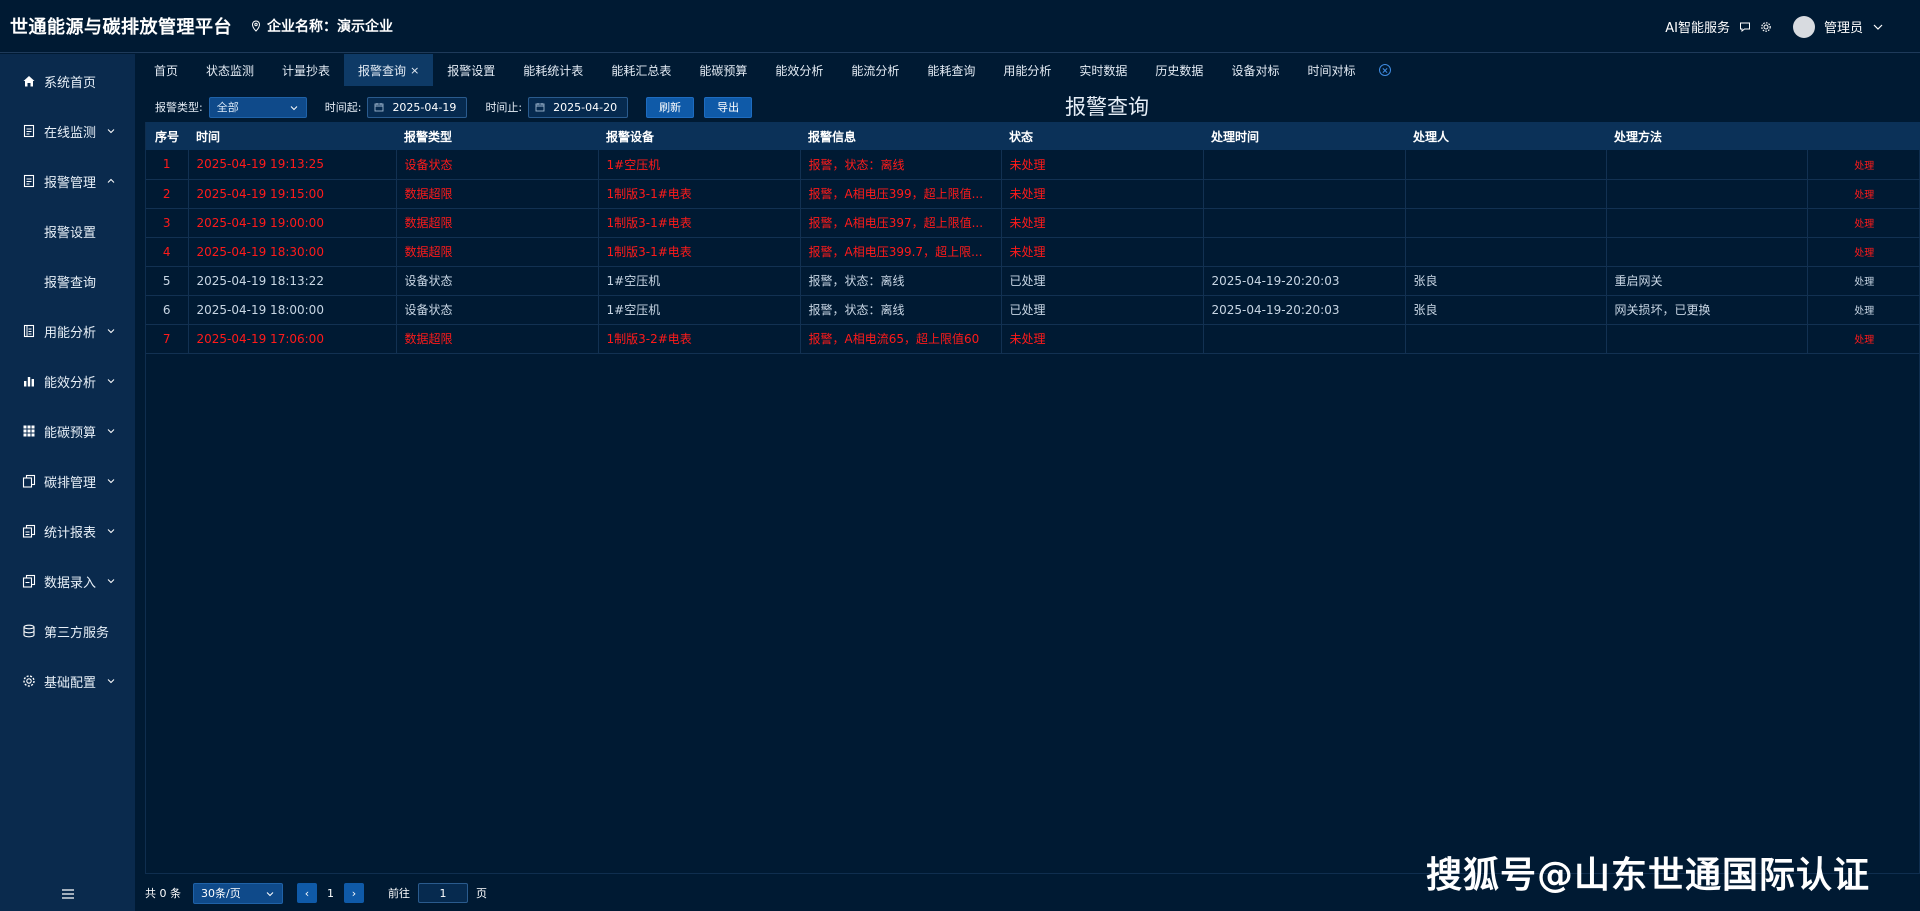  I want to click on sidebar-item-third-party: 第三方服务, so click(67, 631).